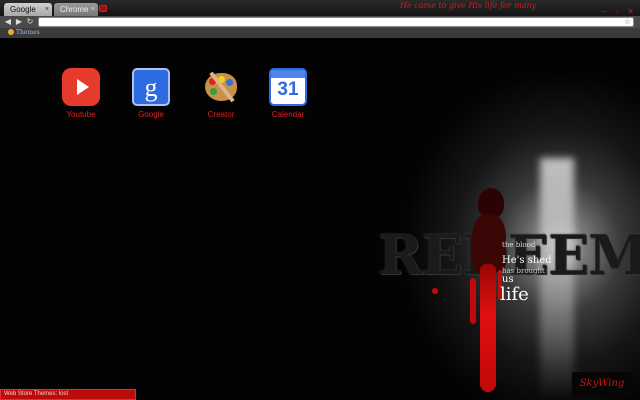 The width and height of the screenshot is (640, 400). What do you see at coordinates (604, 11) in the screenshot?
I see `minimize-icon: –` at bounding box center [604, 11].